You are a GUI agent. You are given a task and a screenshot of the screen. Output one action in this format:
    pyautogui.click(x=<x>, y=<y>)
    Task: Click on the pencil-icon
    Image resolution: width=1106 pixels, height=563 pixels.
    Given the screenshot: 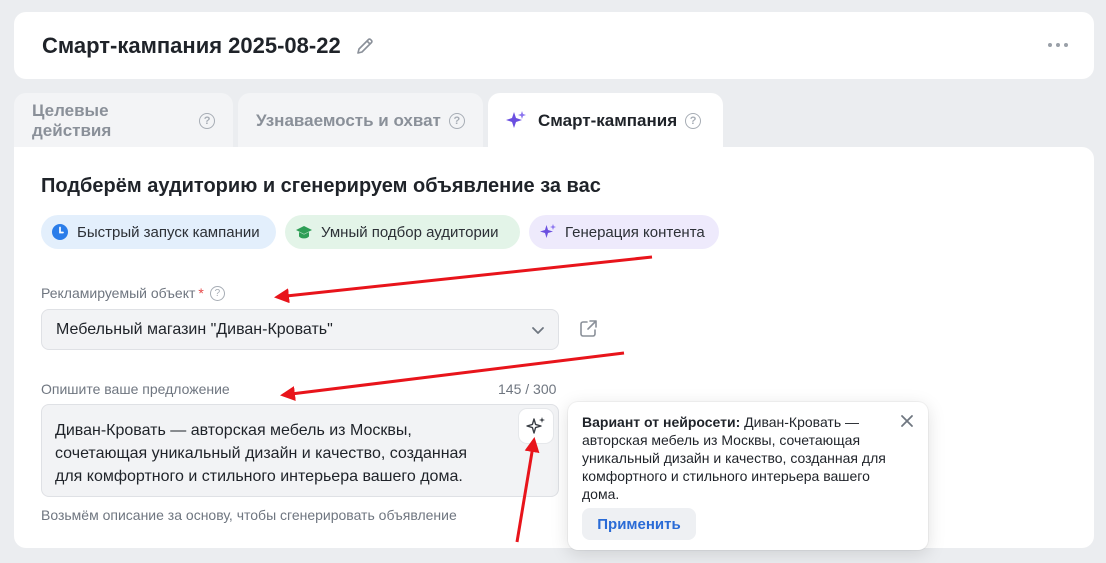 What is the action you would take?
    pyautogui.click(x=365, y=46)
    